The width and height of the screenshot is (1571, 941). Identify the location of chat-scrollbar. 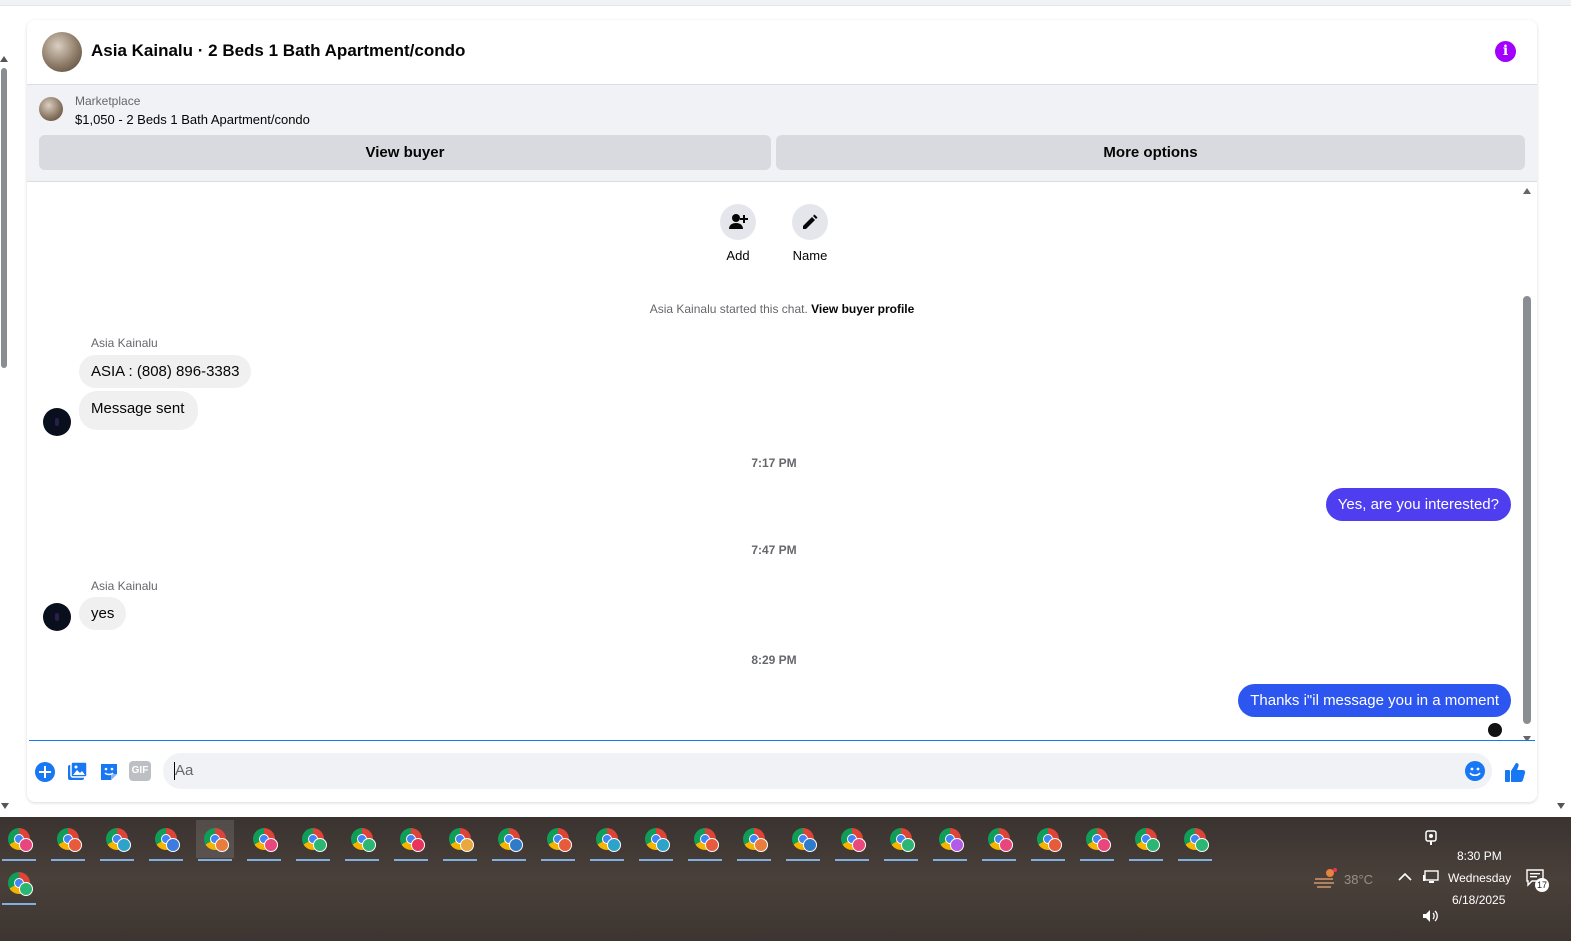
(1527, 464).